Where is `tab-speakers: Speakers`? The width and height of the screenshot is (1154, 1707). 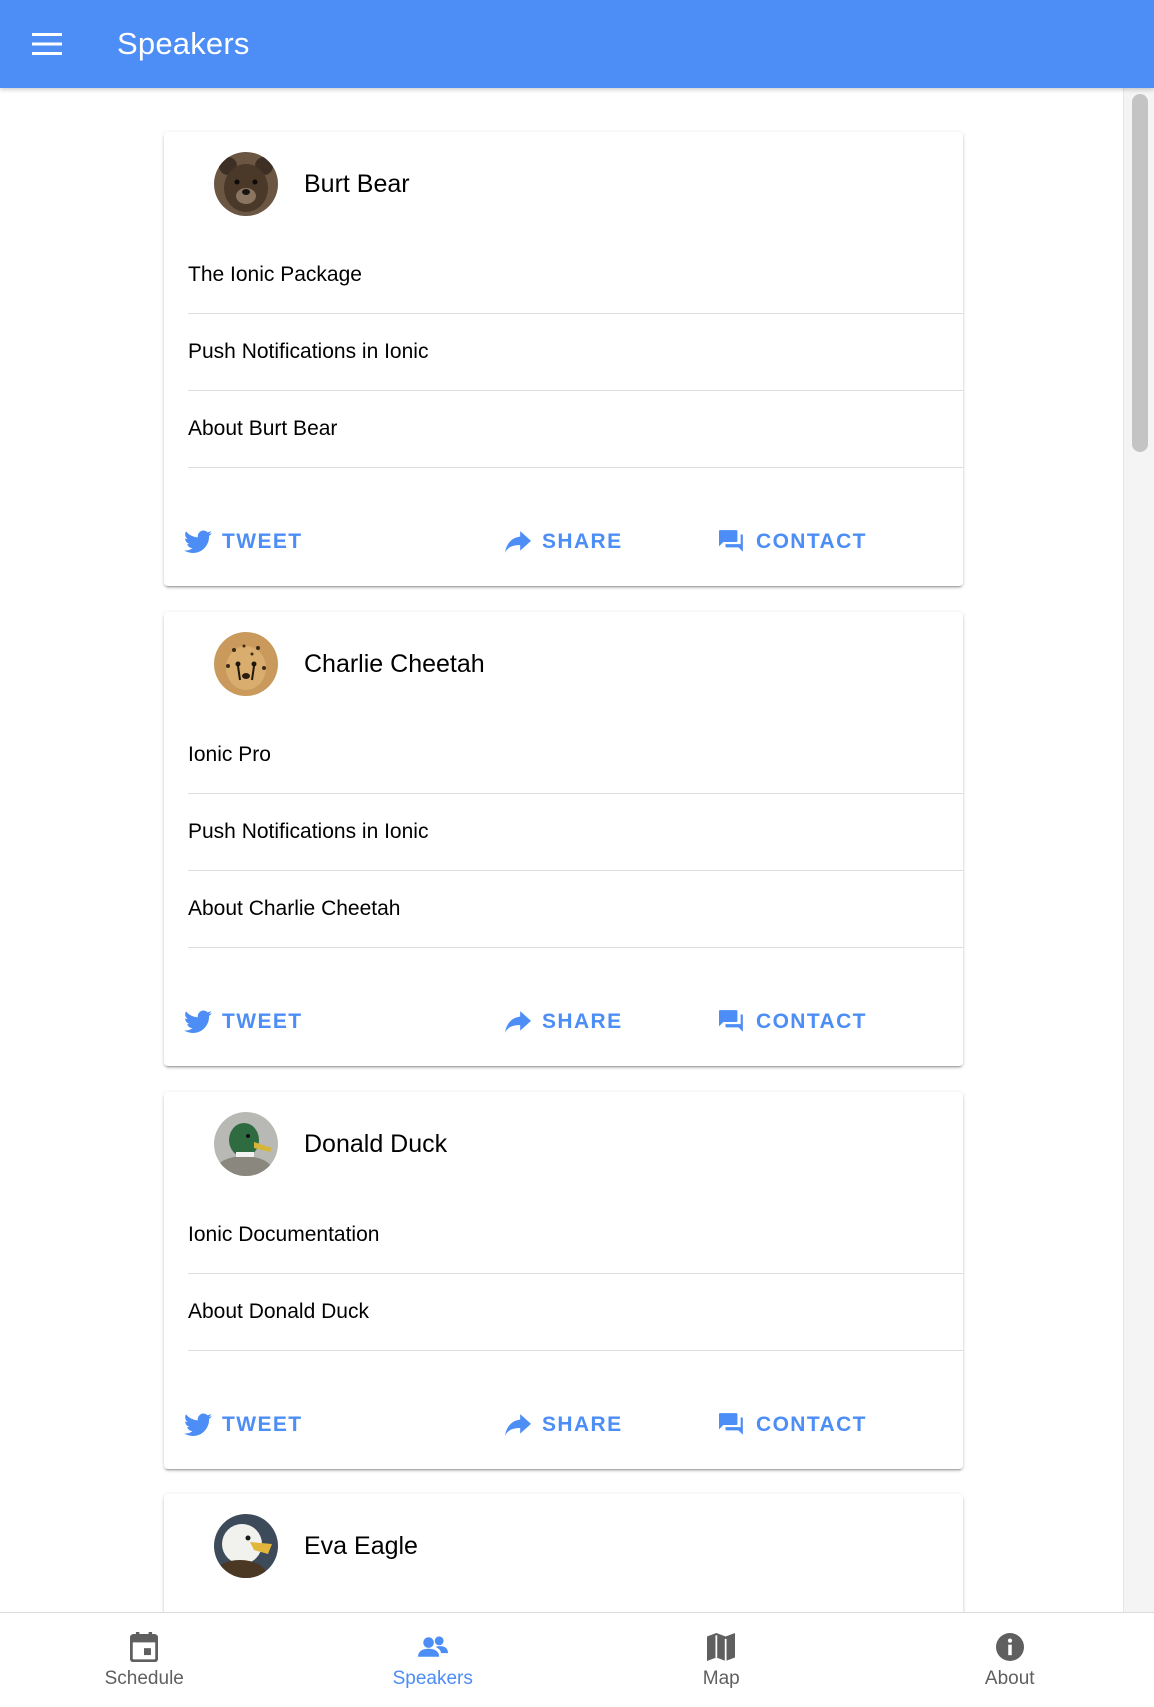 tab-speakers: Speakers is located at coordinates (433, 1660).